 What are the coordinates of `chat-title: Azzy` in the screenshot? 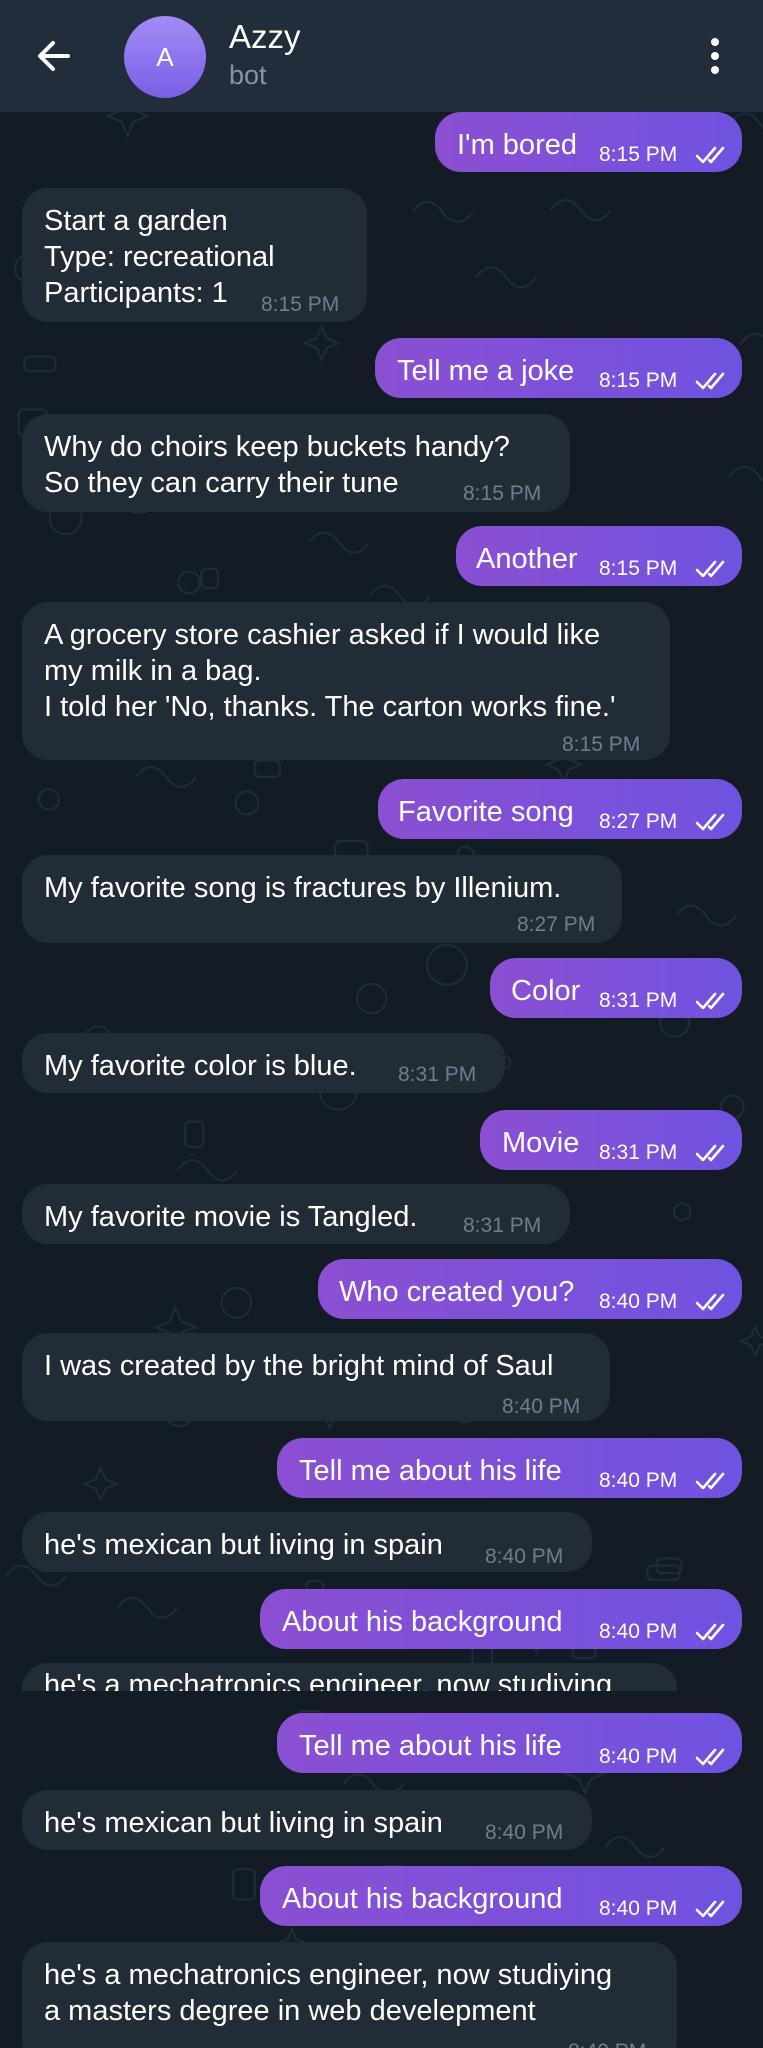 It's located at (265, 37).